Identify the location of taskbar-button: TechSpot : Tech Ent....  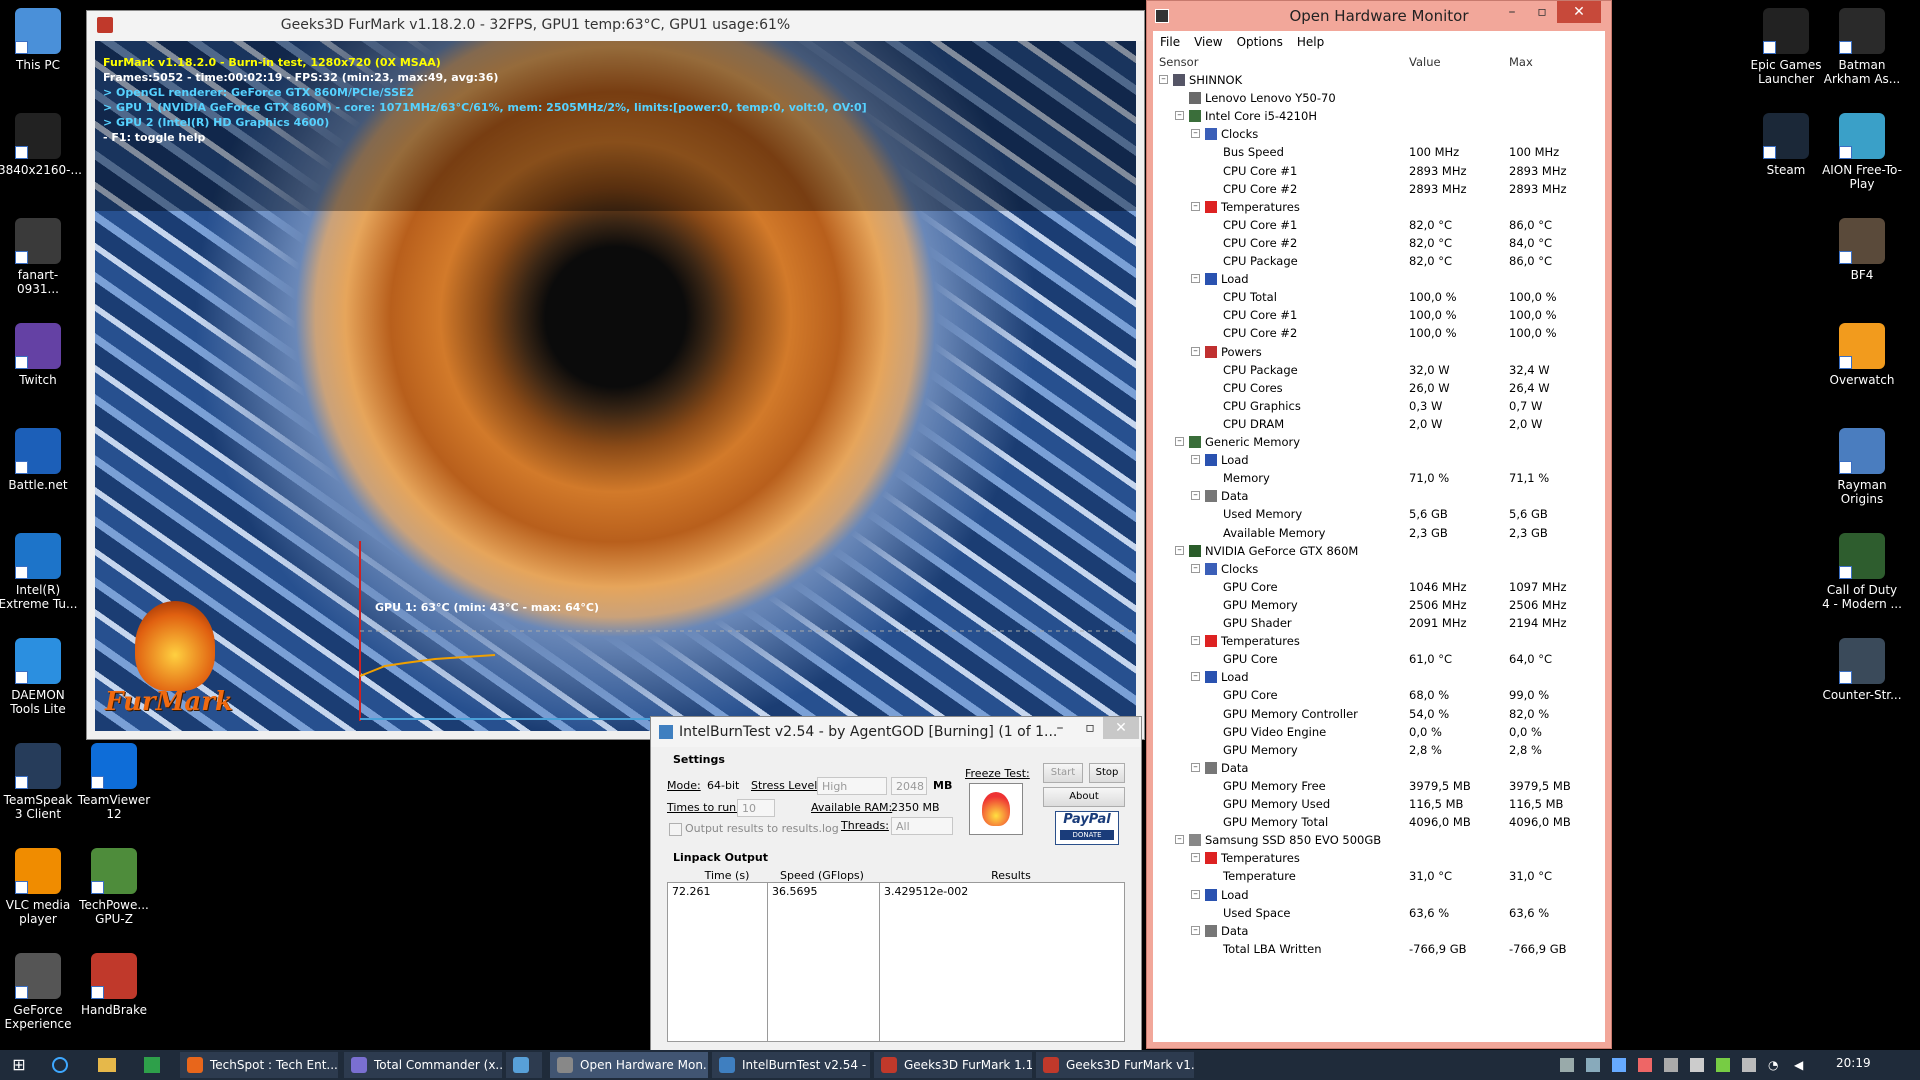
(259, 1065).